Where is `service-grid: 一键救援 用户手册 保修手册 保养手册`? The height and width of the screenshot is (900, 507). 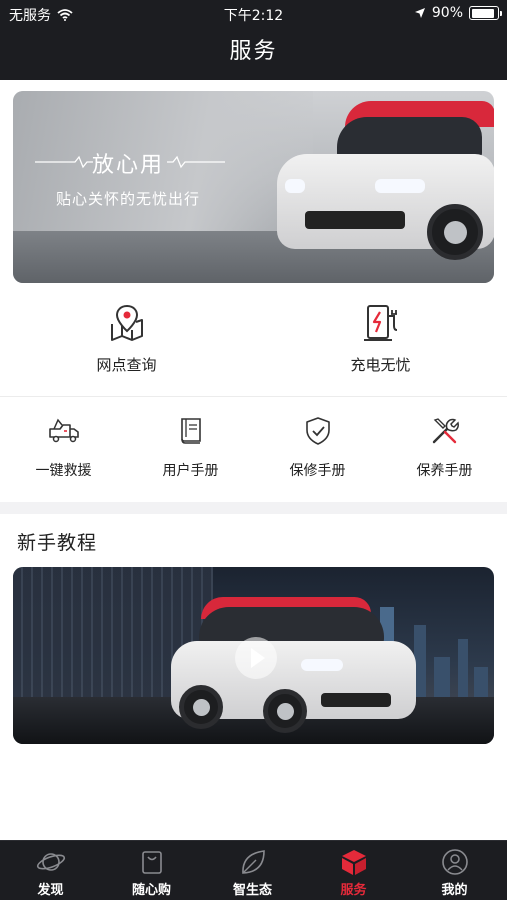 service-grid: 一键救援 用户手册 保修手册 保养手册 is located at coordinates (253, 449).